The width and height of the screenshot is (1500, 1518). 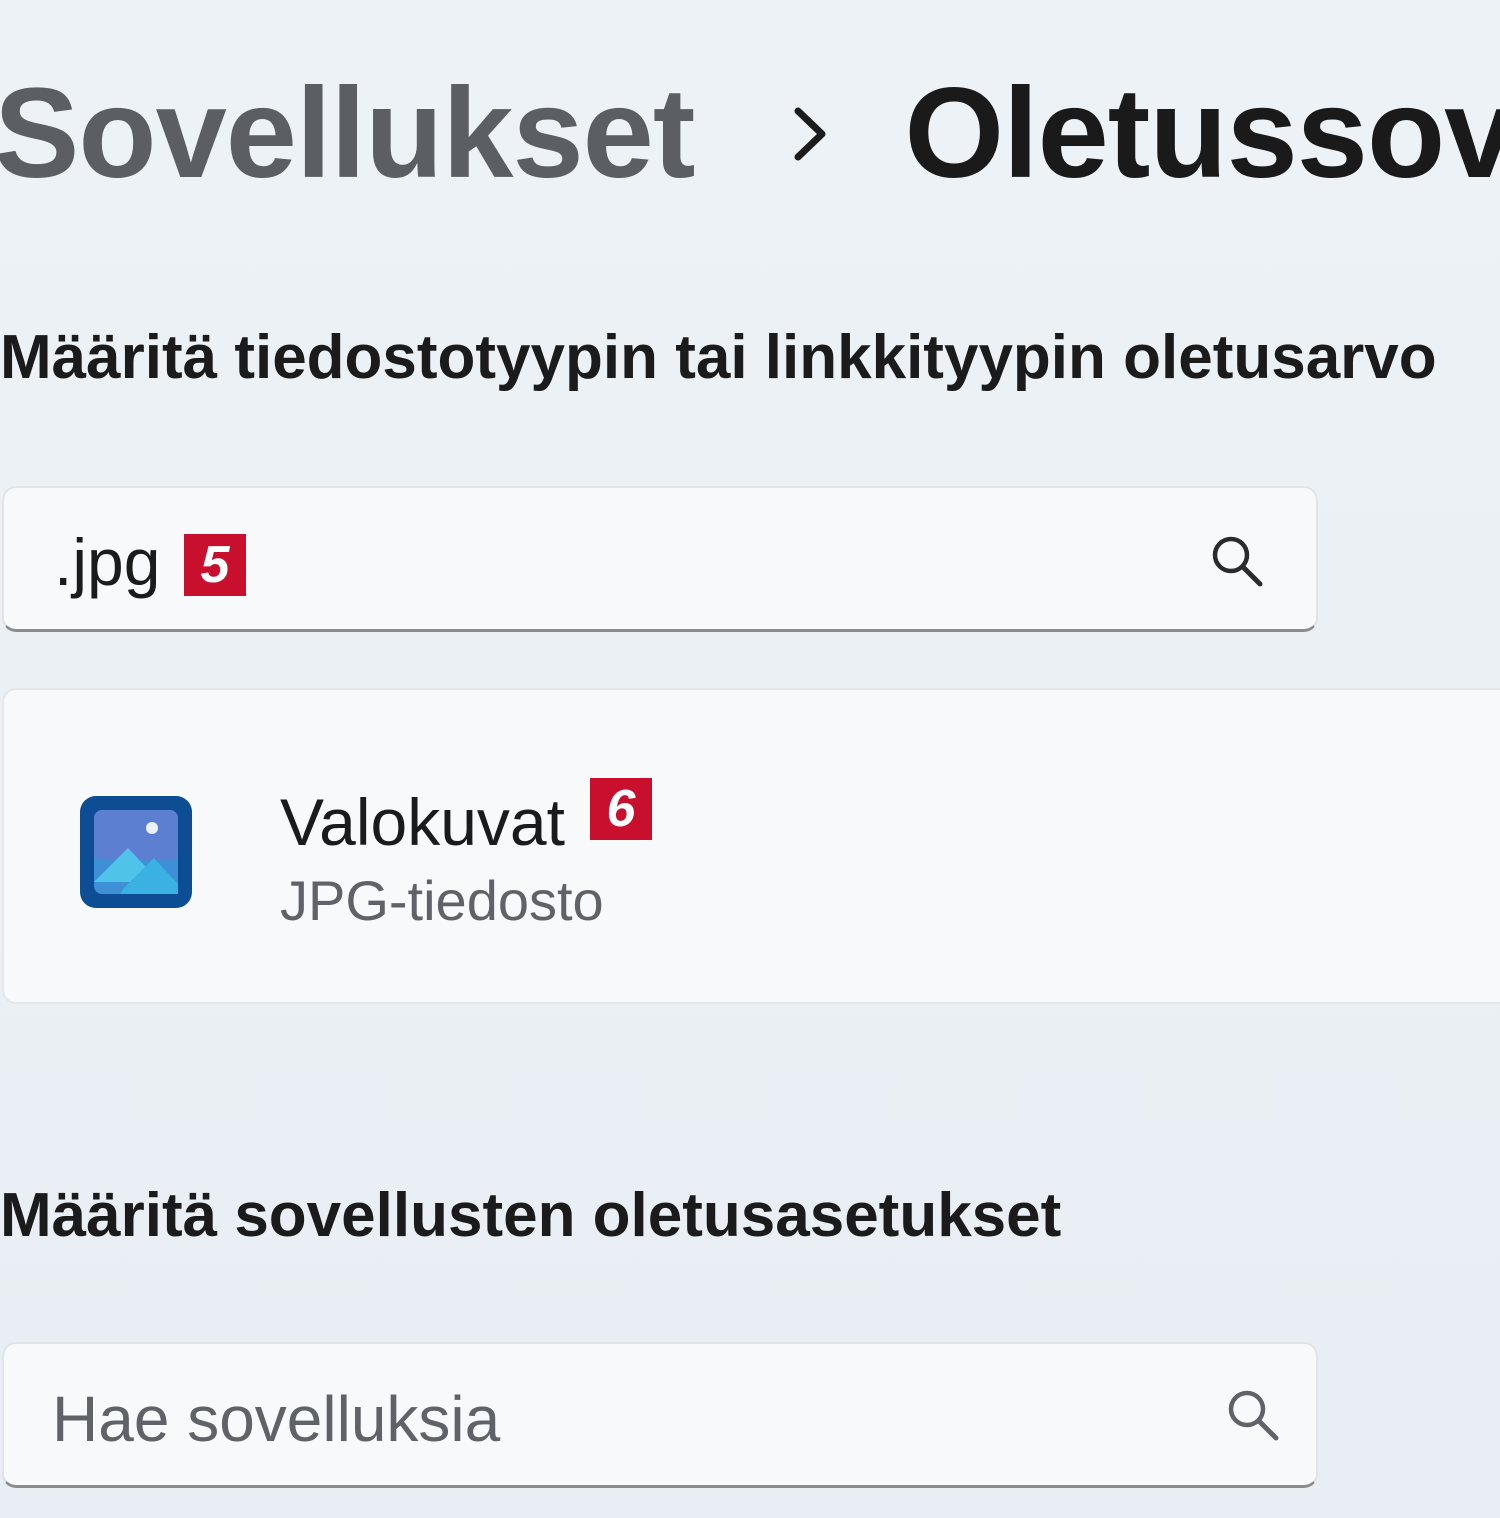 I want to click on file-type-search-input: .jpg 5, so click(x=660, y=559).